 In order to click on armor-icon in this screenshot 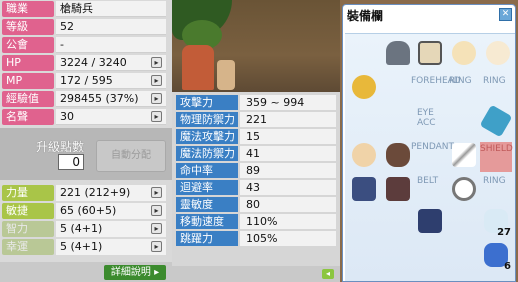, I will do `click(398, 189)`.